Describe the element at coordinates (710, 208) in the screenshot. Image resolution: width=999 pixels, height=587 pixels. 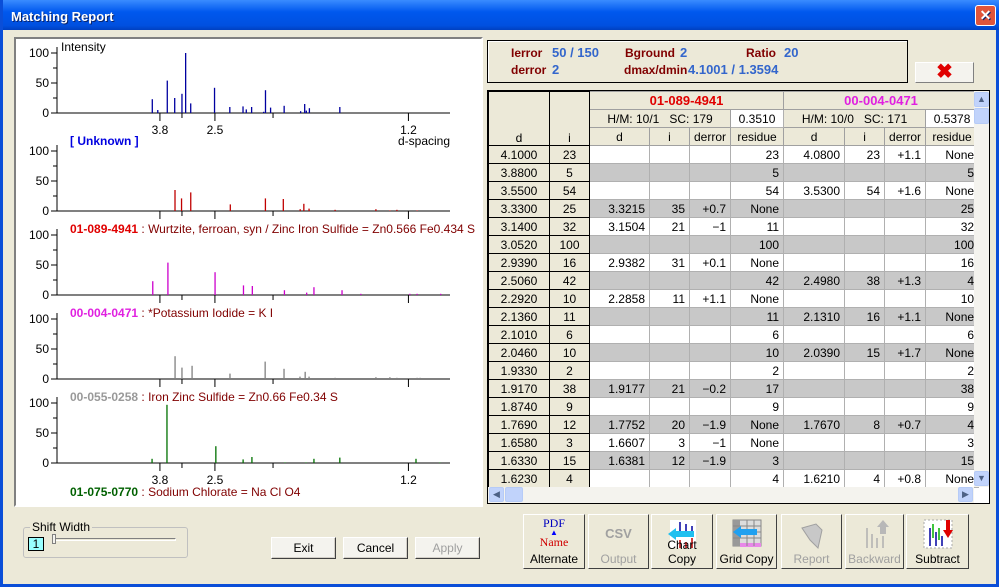
I see `match-cell: +0.7` at that location.